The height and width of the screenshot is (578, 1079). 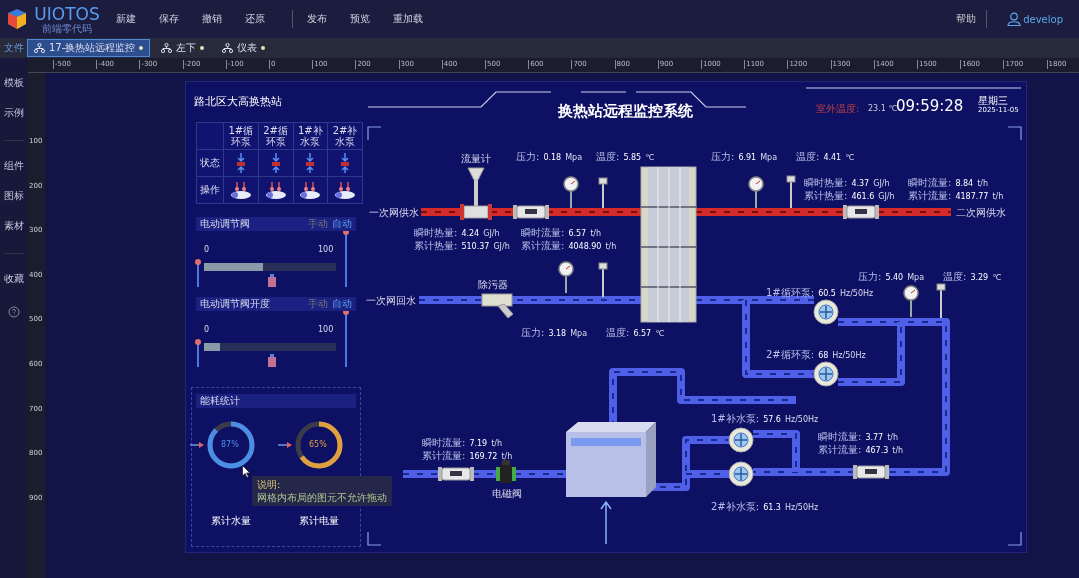 I want to click on section-title: 电动调节阀, so click(x=225, y=224).